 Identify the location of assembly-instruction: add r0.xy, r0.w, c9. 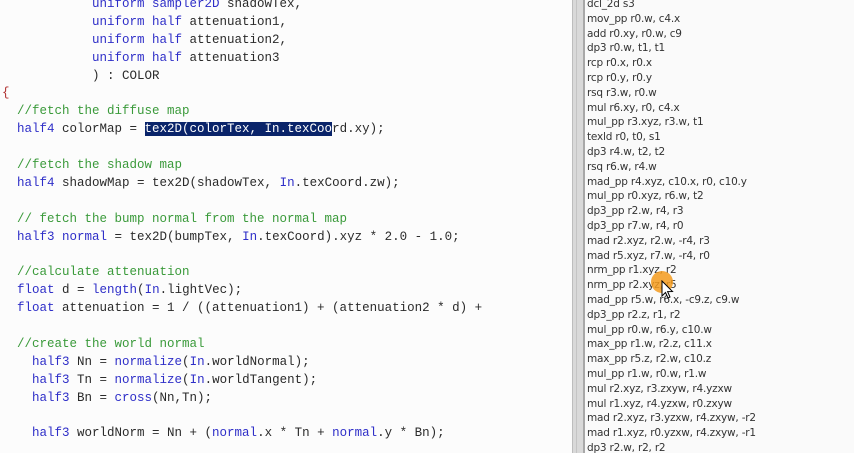
(671, 34).